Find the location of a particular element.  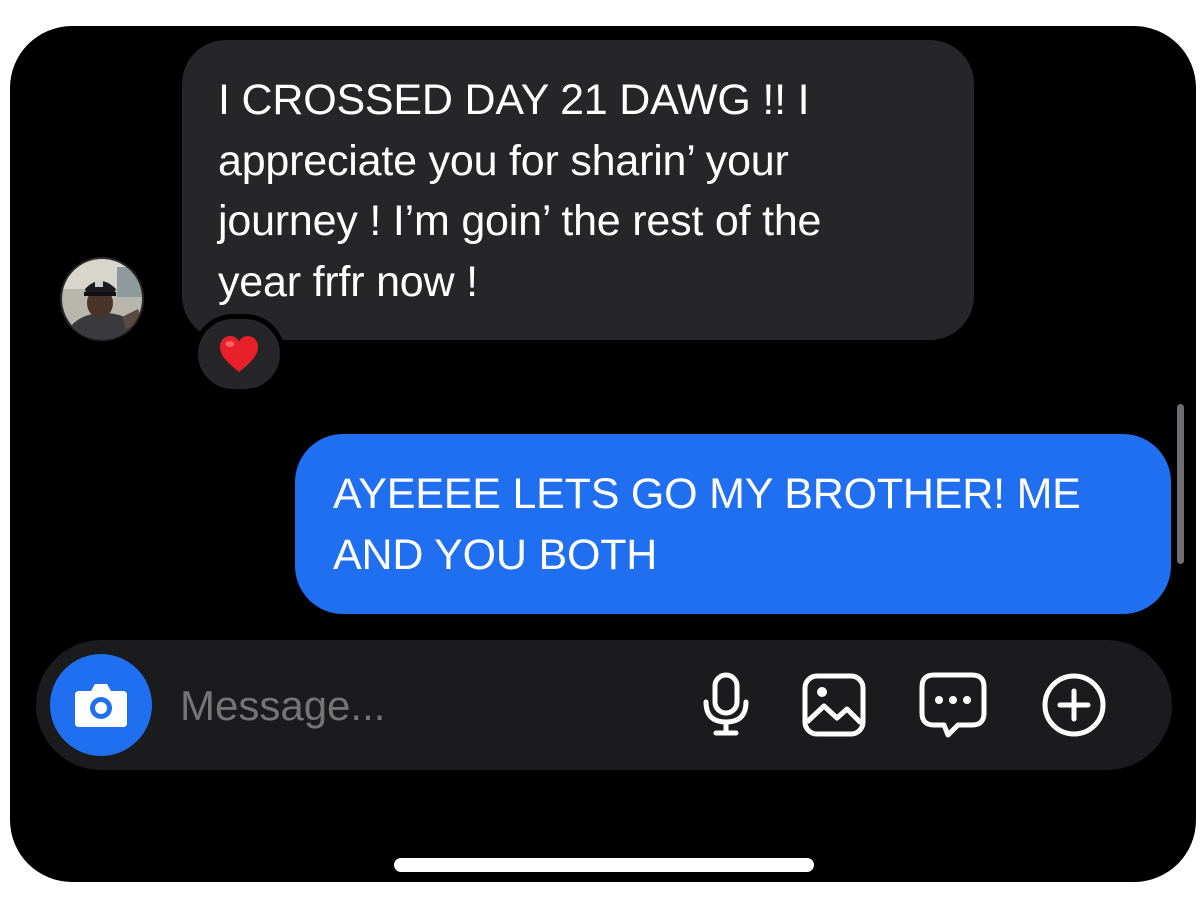

message-composer is located at coordinates (604, 705).